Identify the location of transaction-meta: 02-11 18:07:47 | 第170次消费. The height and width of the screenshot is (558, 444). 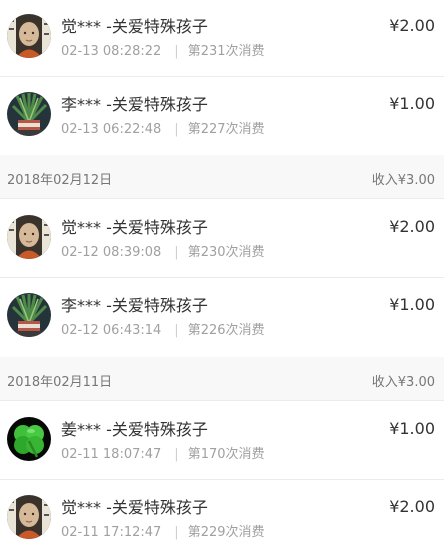
(163, 452).